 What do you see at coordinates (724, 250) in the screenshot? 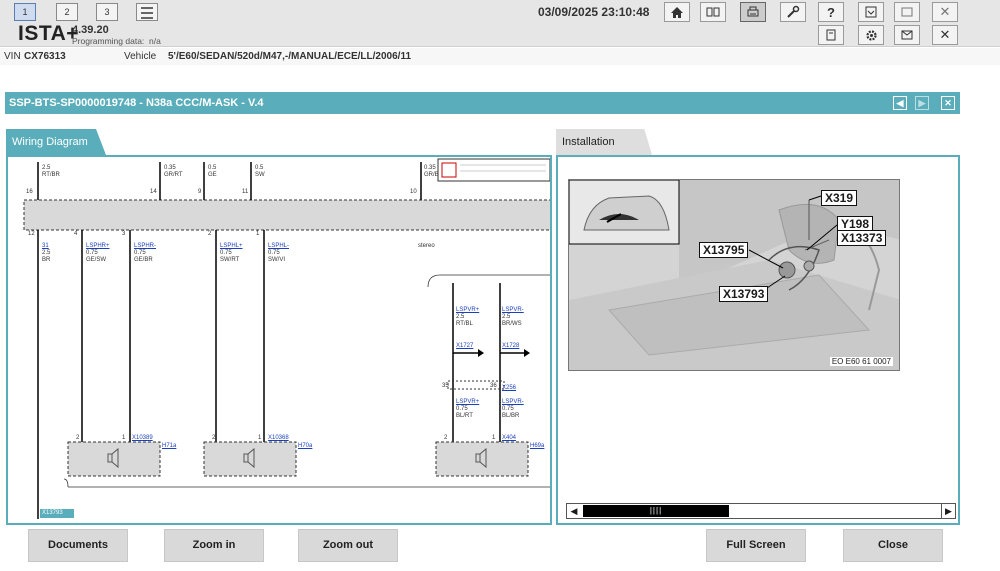
I see `callout-label: X13795` at bounding box center [724, 250].